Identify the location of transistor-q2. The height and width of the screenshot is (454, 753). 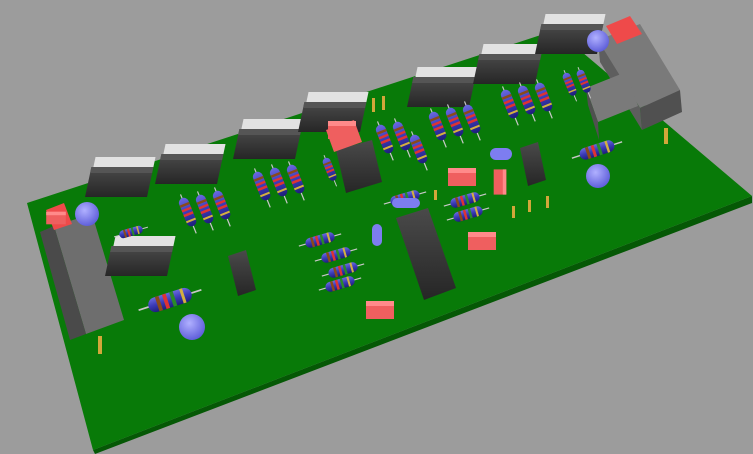
(190, 164).